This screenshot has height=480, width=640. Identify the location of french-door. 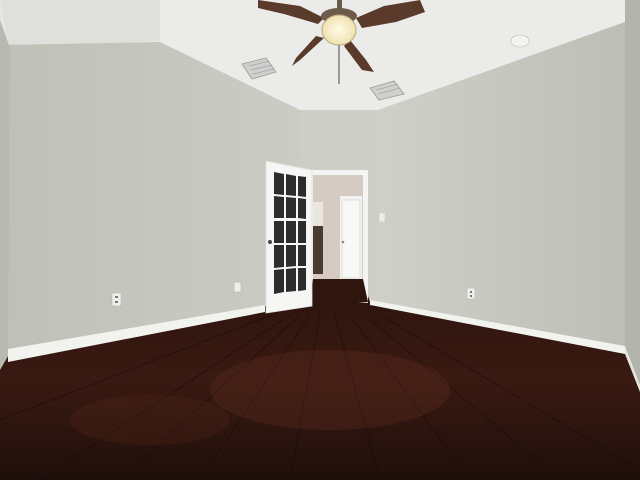
(289, 237).